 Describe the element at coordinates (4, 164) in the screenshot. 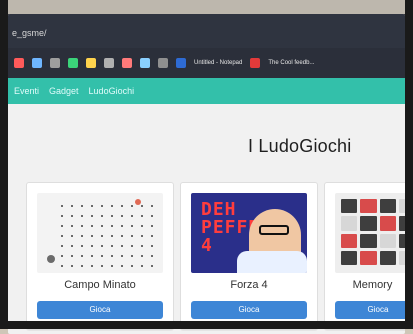

I see `monitor-edge-left` at that location.